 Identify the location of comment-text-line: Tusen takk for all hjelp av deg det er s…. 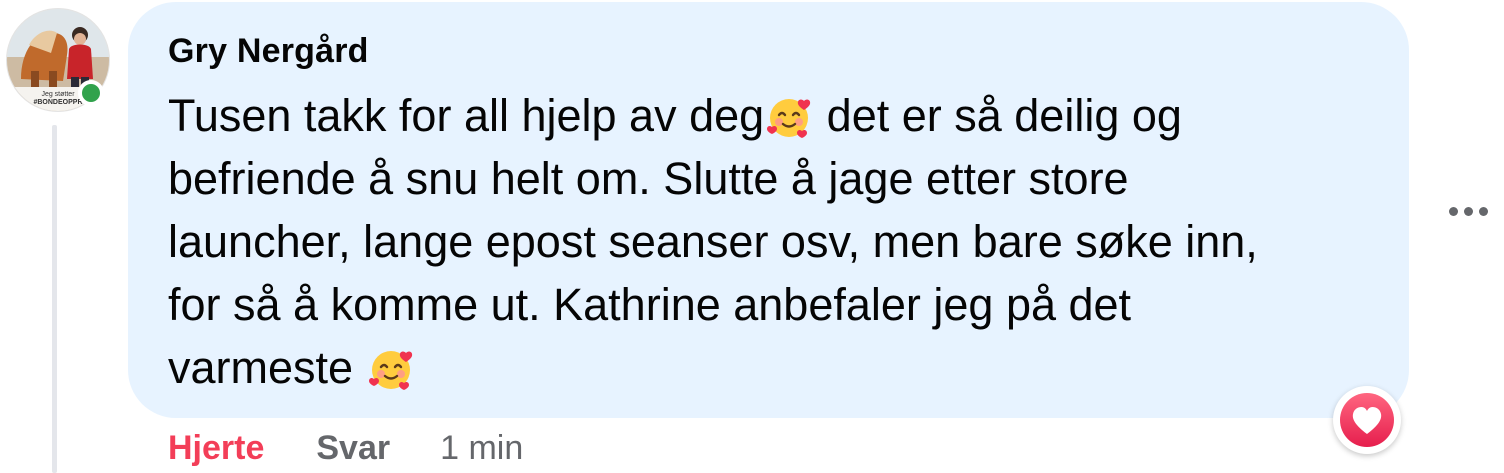
(758, 115).